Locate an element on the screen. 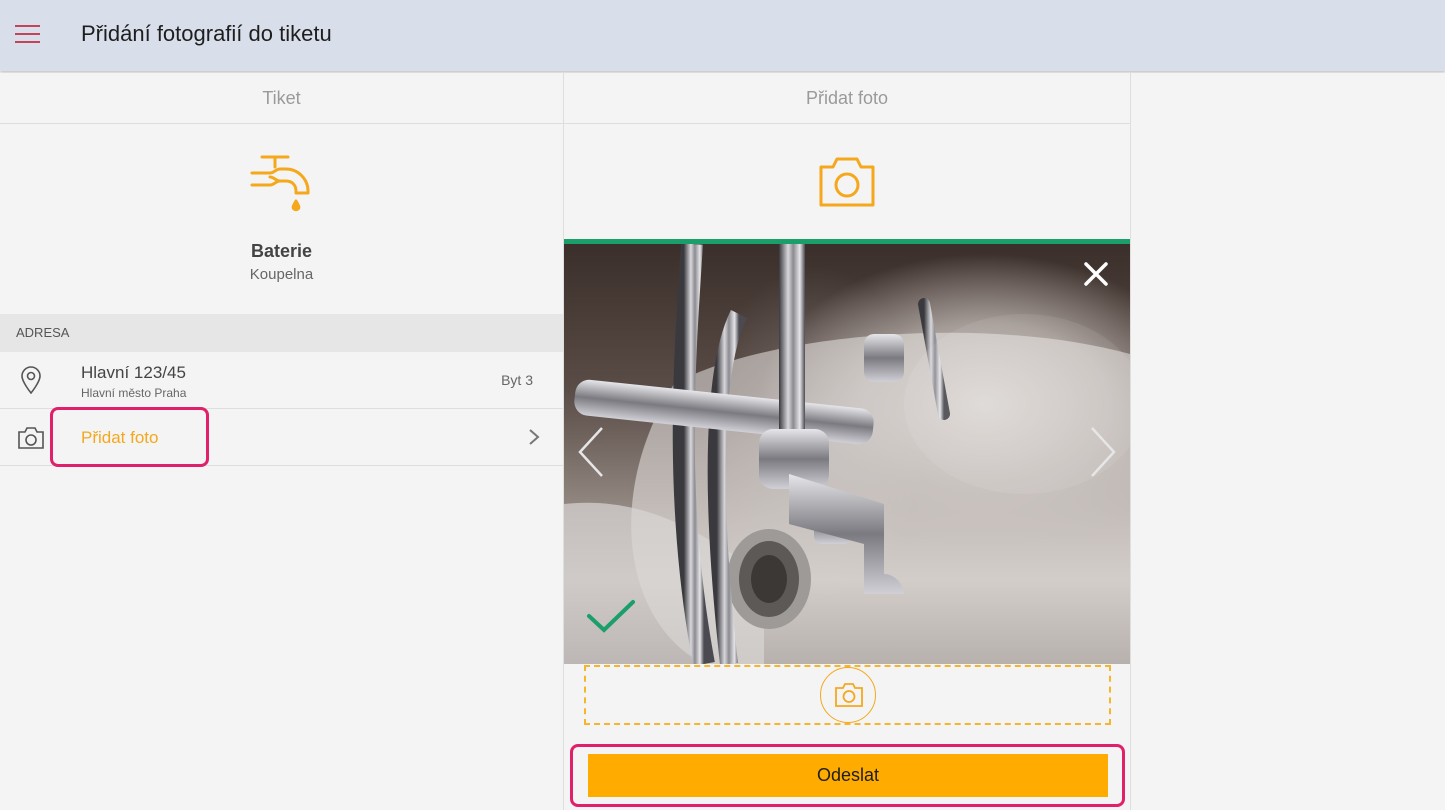 The width and height of the screenshot is (1445, 810). previous-photo-button is located at coordinates (592, 452).